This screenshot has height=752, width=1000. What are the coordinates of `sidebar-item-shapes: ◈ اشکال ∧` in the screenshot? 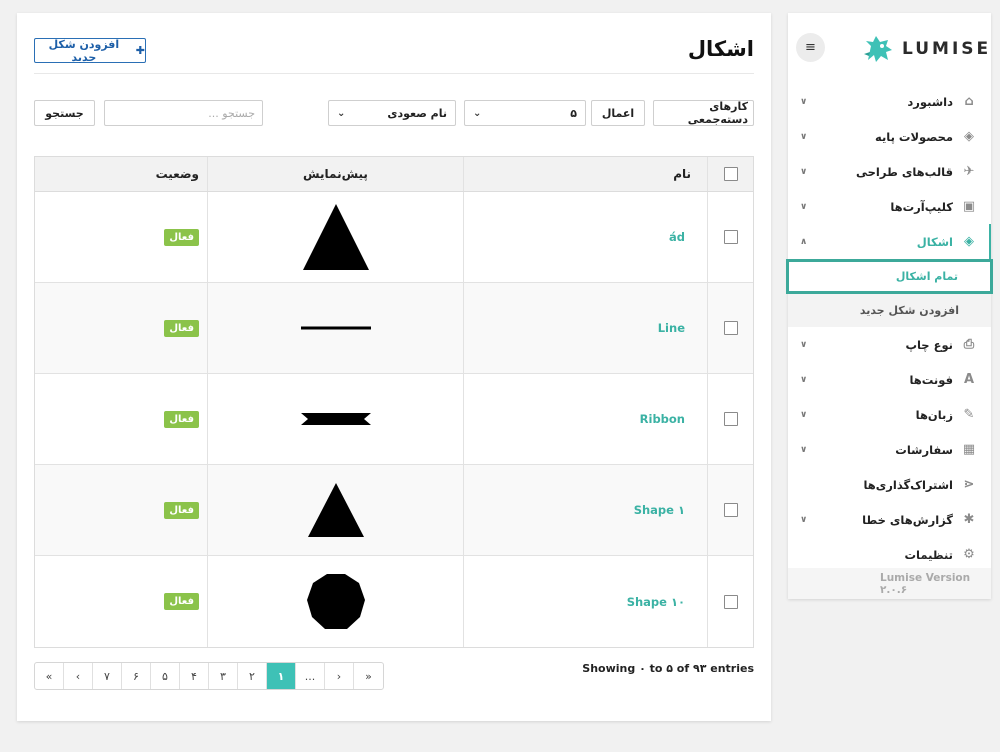 It's located at (889, 241).